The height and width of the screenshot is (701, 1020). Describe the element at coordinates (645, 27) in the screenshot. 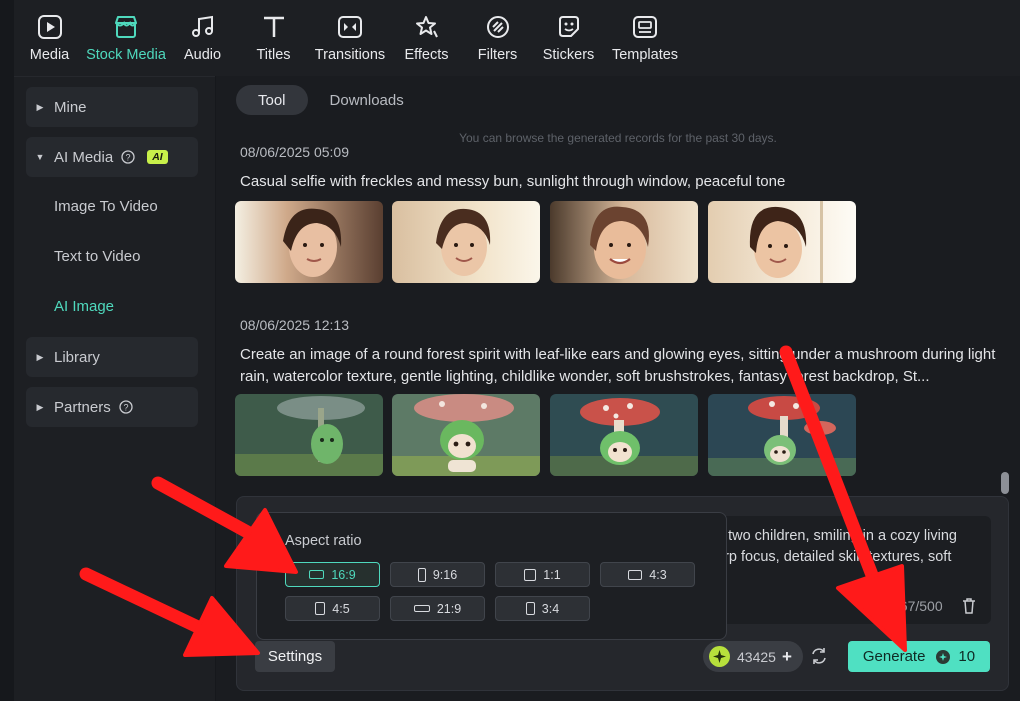

I see `template-icon` at that location.